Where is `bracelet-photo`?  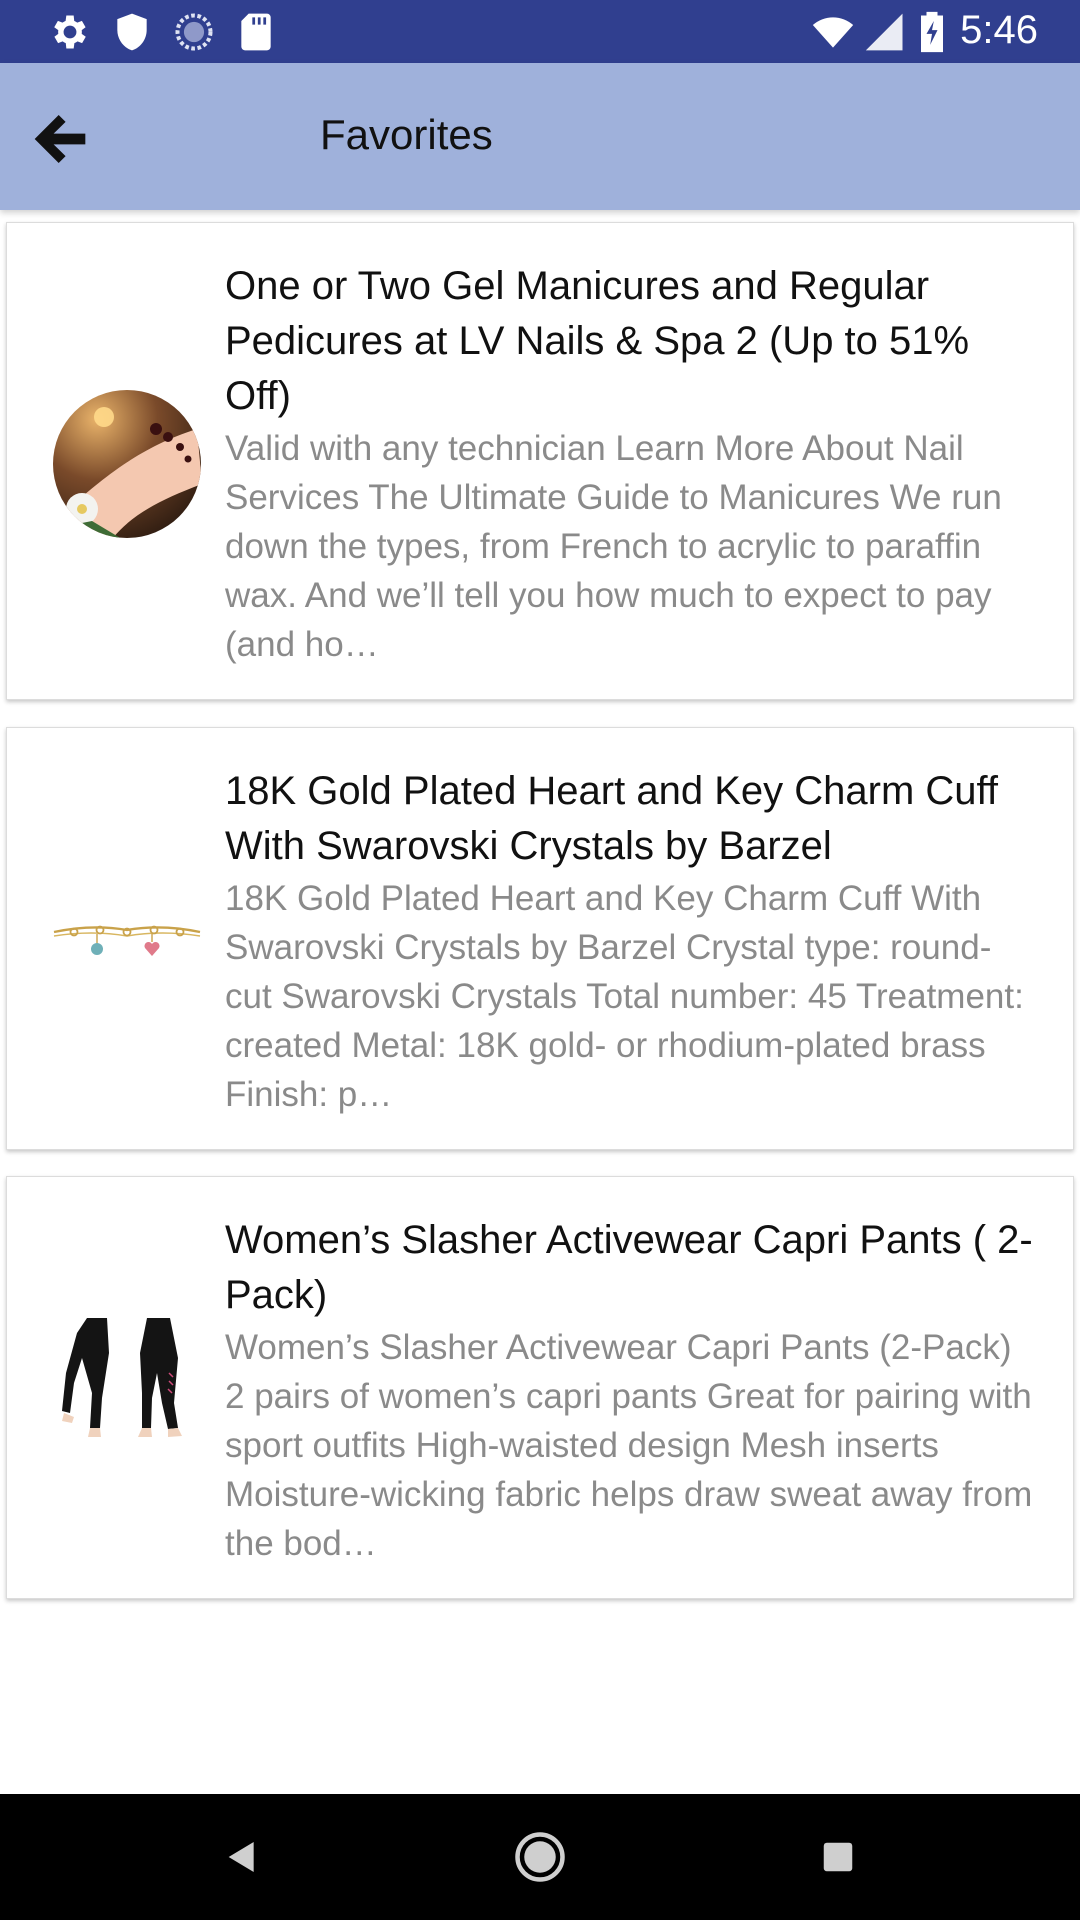
bracelet-photo is located at coordinates (127, 939).